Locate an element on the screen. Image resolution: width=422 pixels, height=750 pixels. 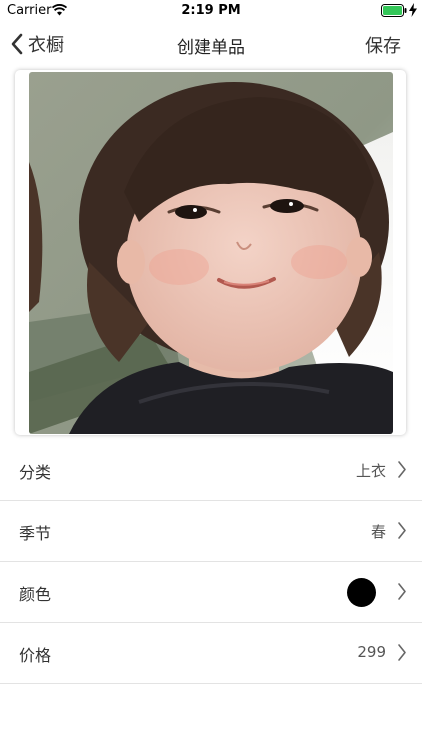
color-label: 颜色 is located at coordinates (35, 594).